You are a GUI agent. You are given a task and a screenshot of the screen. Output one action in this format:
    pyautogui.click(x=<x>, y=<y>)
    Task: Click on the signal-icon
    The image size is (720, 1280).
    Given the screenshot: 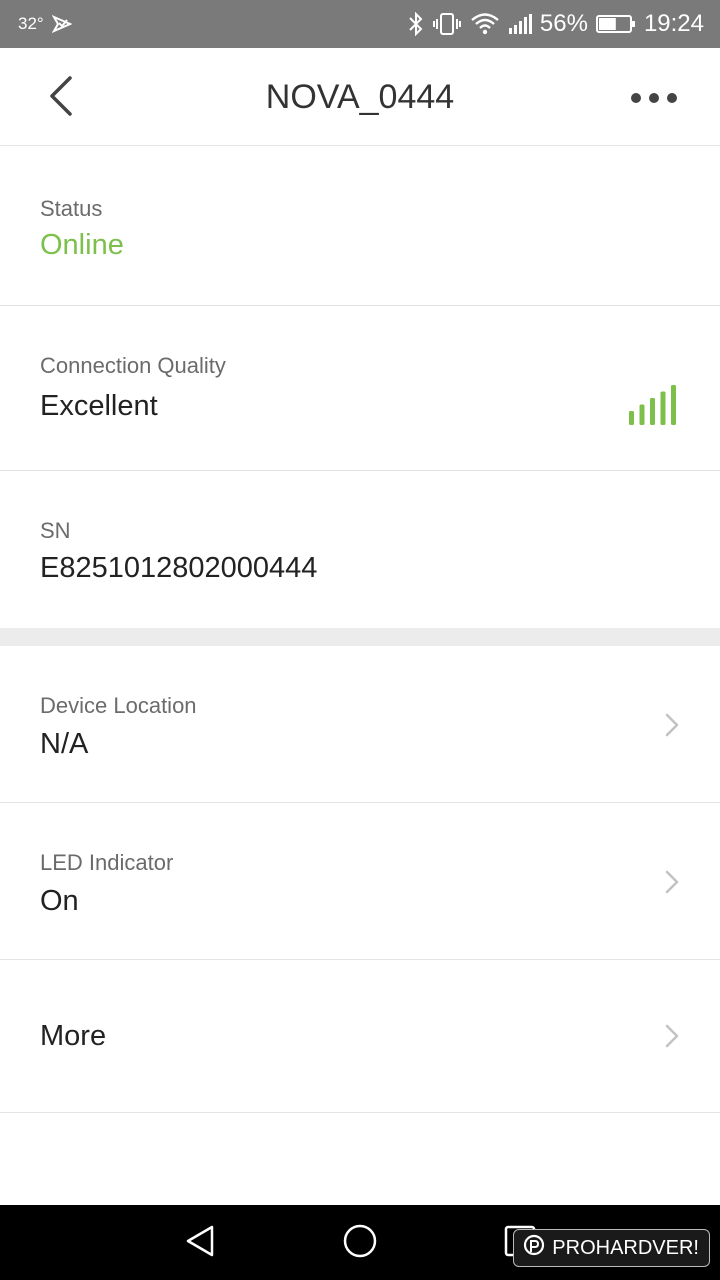 What is the action you would take?
    pyautogui.click(x=520, y=24)
    